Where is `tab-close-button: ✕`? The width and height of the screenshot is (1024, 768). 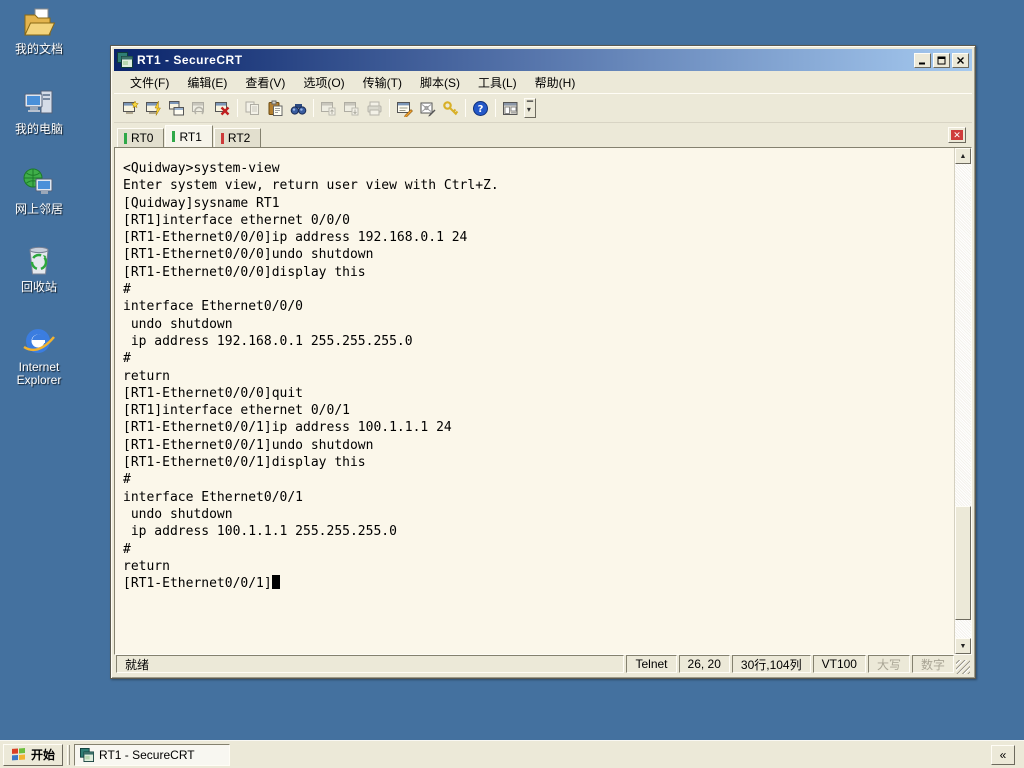 tab-close-button: ✕ is located at coordinates (957, 135).